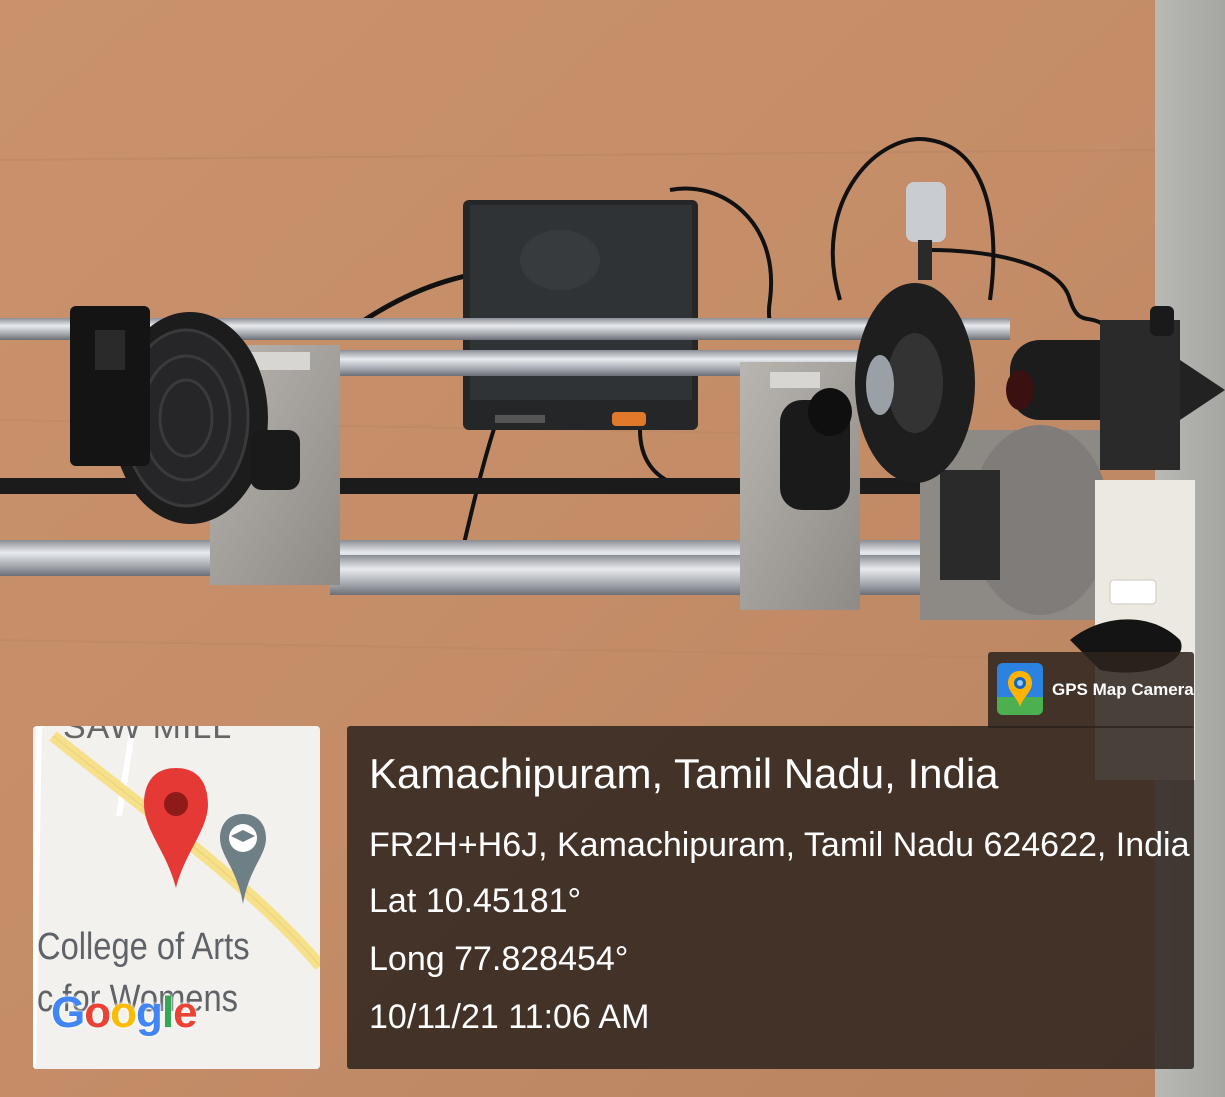 The image size is (1225, 1097). Describe the element at coordinates (684, 773) in the screenshot. I see `location-title: Kamachipuram, Tamil Nadu, India` at that location.